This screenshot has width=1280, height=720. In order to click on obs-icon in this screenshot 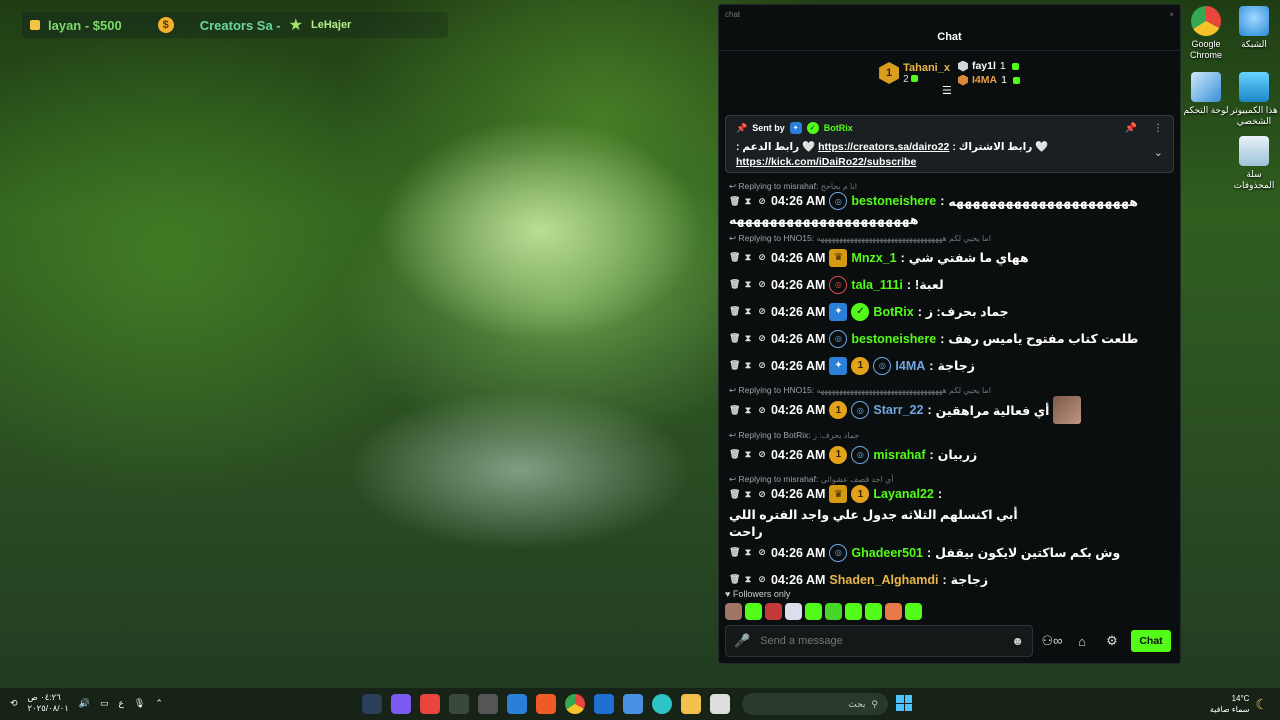, I will do `click(488, 704)`.